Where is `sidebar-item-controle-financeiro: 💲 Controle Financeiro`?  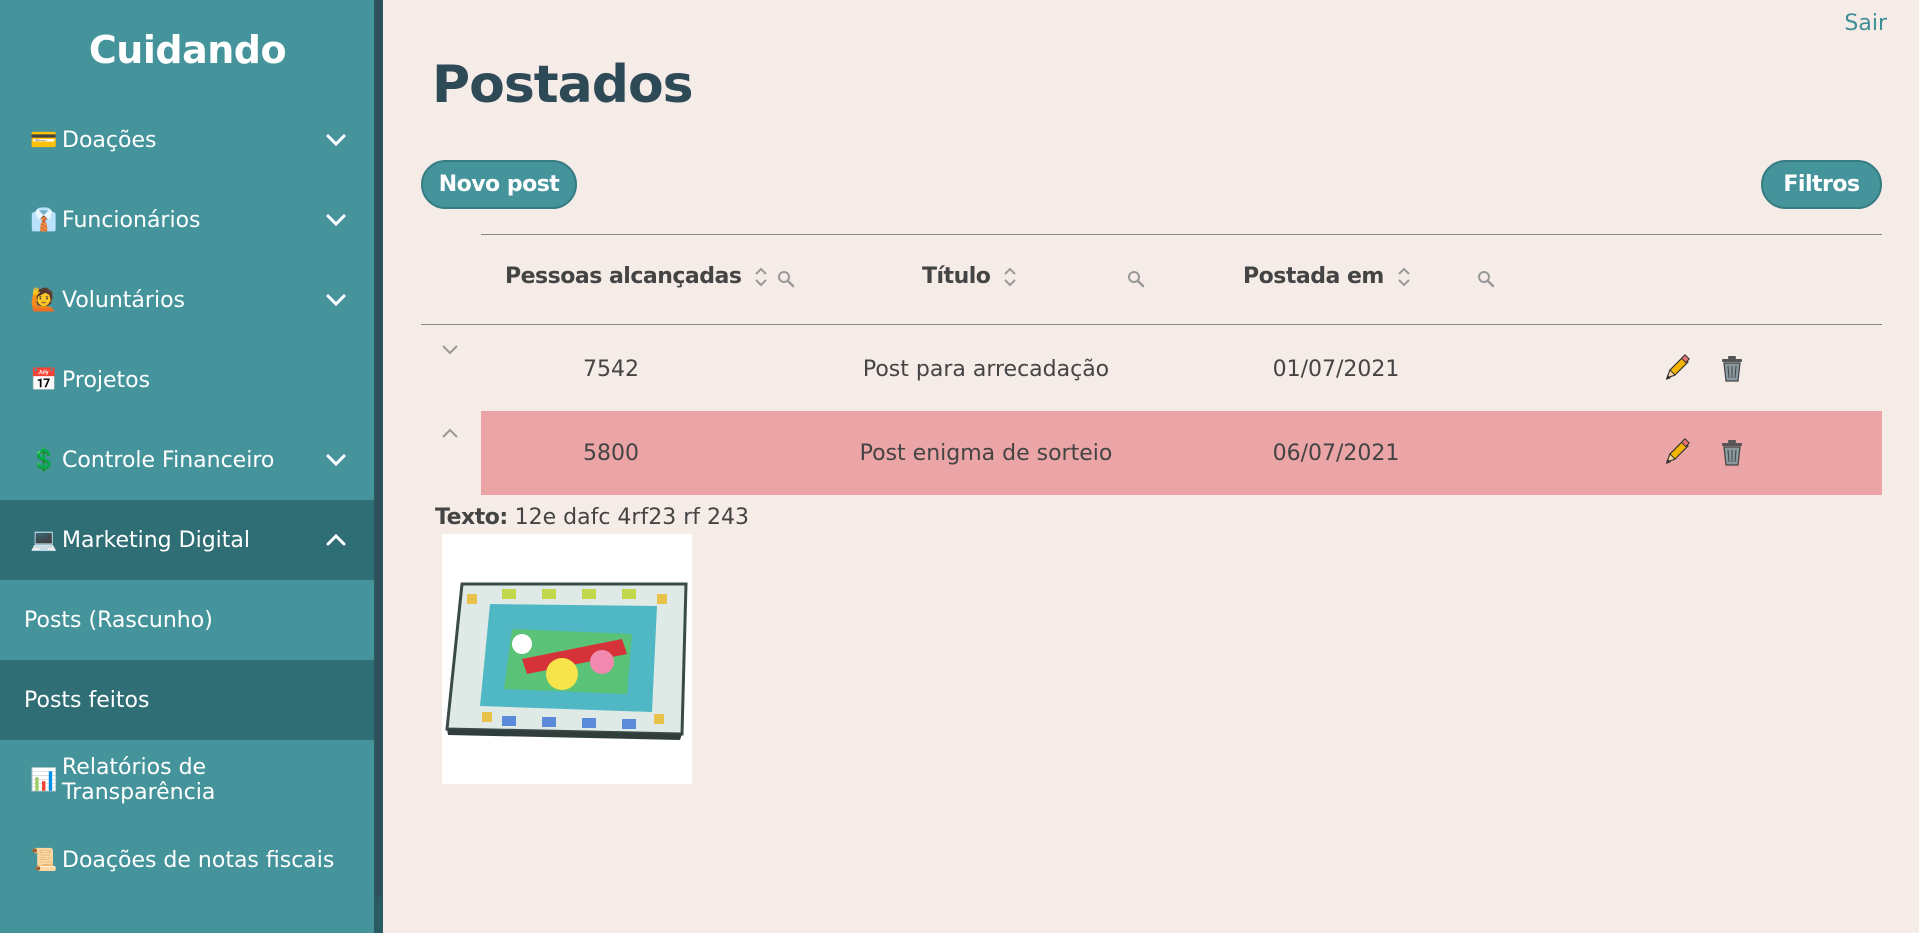
sidebar-item-controle-financeiro: 💲 Controle Financeiro is located at coordinates (191, 460).